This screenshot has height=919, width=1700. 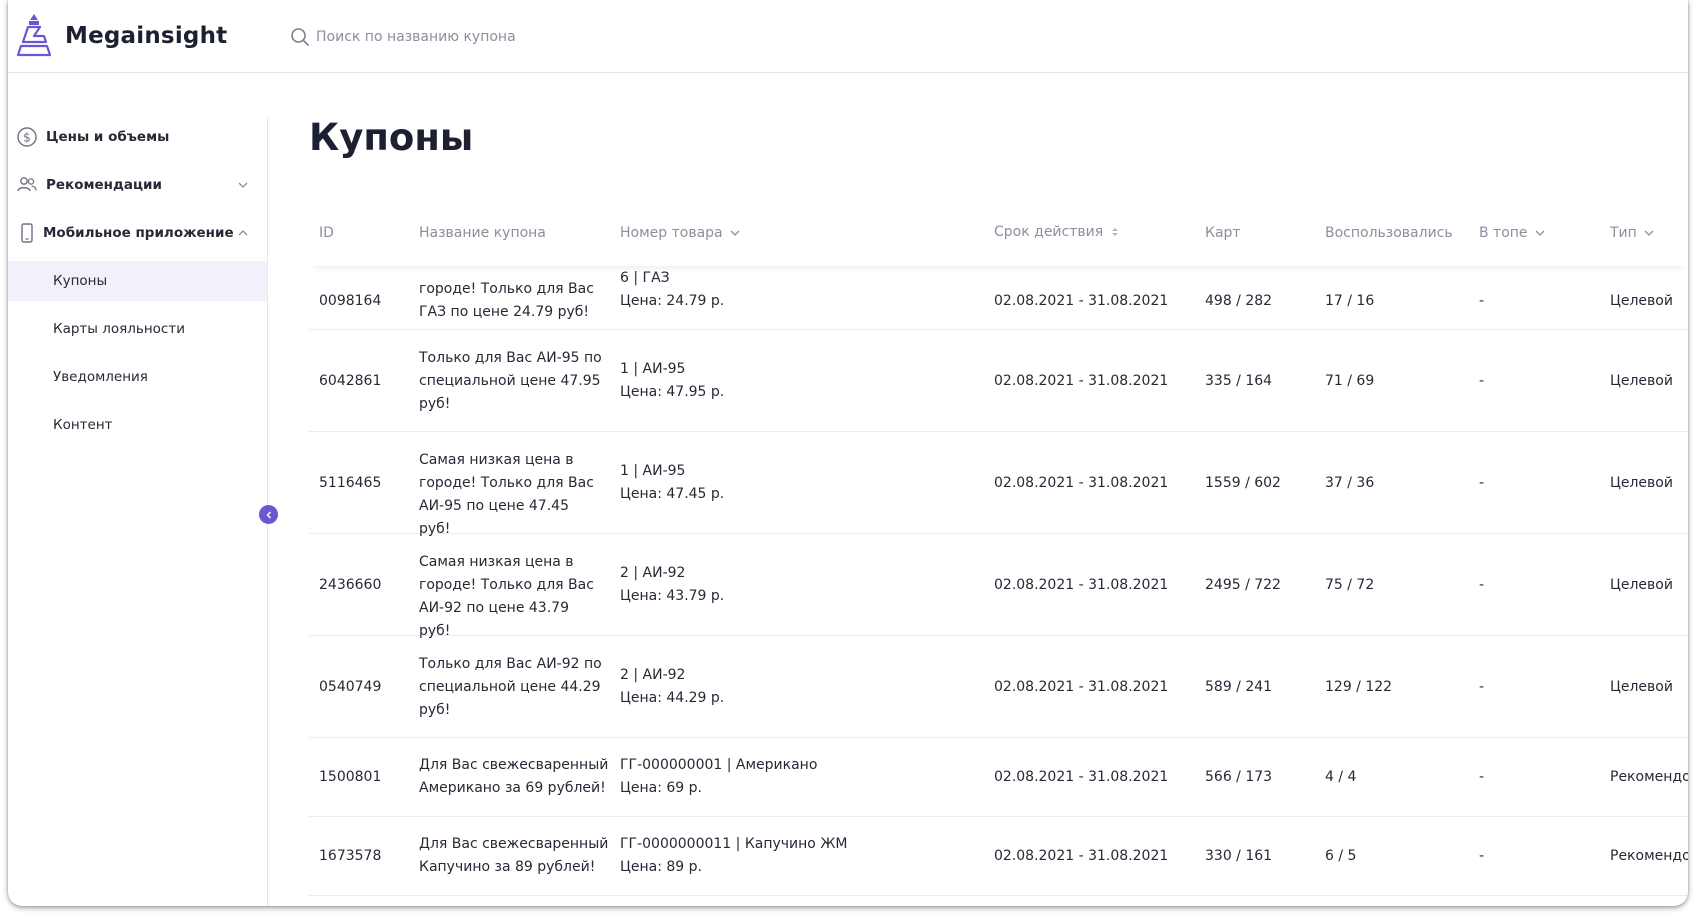 I want to click on cell-name-line: городе! Только для Вас, so click(x=506, y=585).